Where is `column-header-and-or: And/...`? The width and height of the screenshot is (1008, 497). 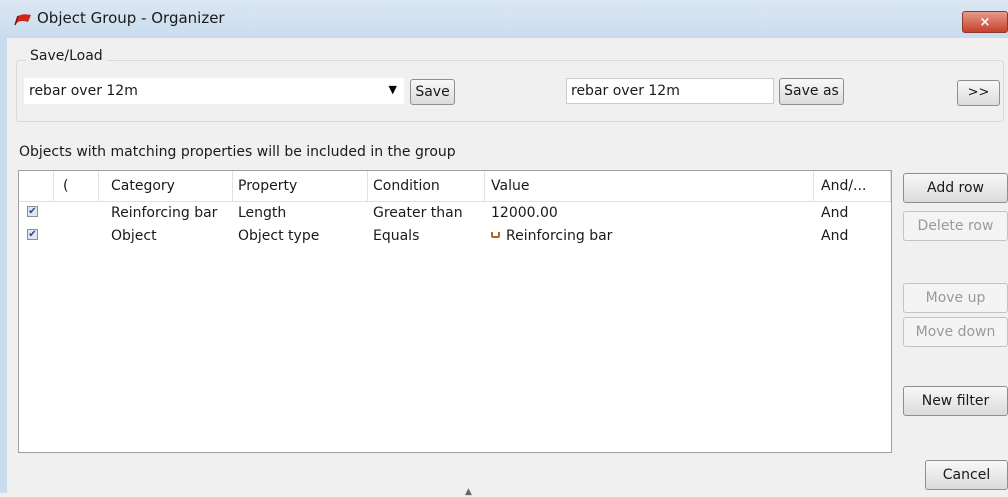
column-header-and-or: And/... is located at coordinates (843, 186).